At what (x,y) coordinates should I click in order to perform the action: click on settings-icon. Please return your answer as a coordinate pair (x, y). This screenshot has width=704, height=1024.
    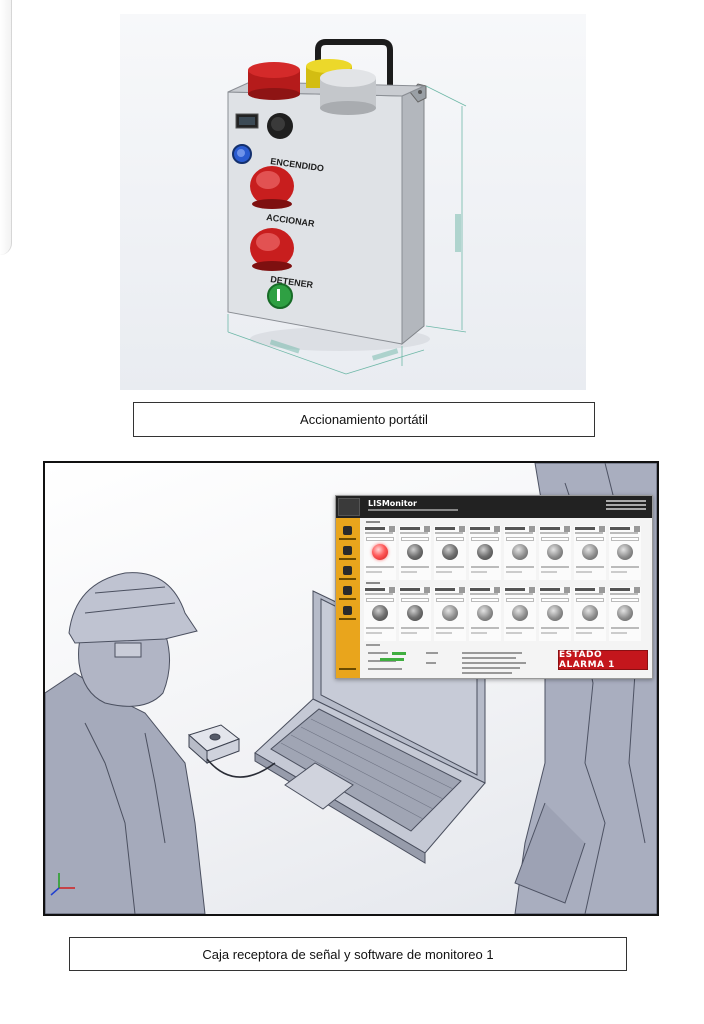
    Looking at the image, I should click on (347, 610).